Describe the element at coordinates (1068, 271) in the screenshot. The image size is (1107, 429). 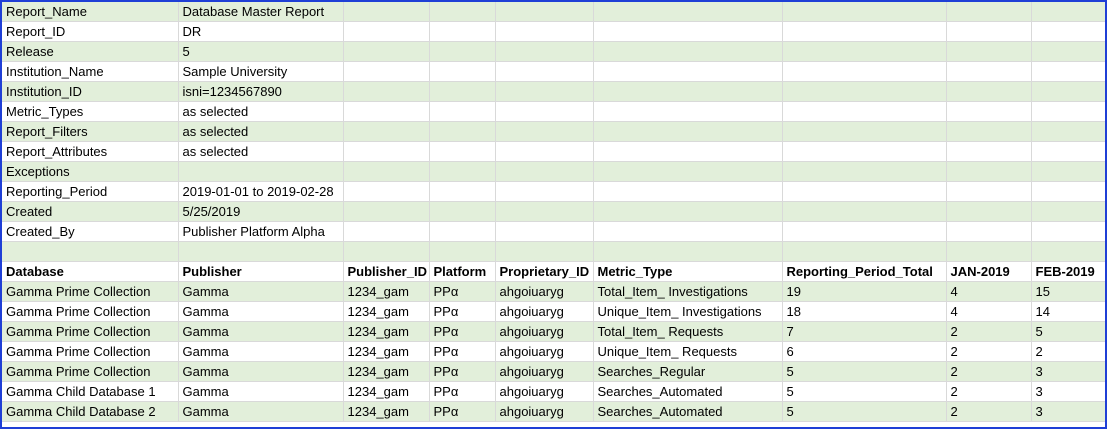
I see `cell: FEB-2019` at that location.